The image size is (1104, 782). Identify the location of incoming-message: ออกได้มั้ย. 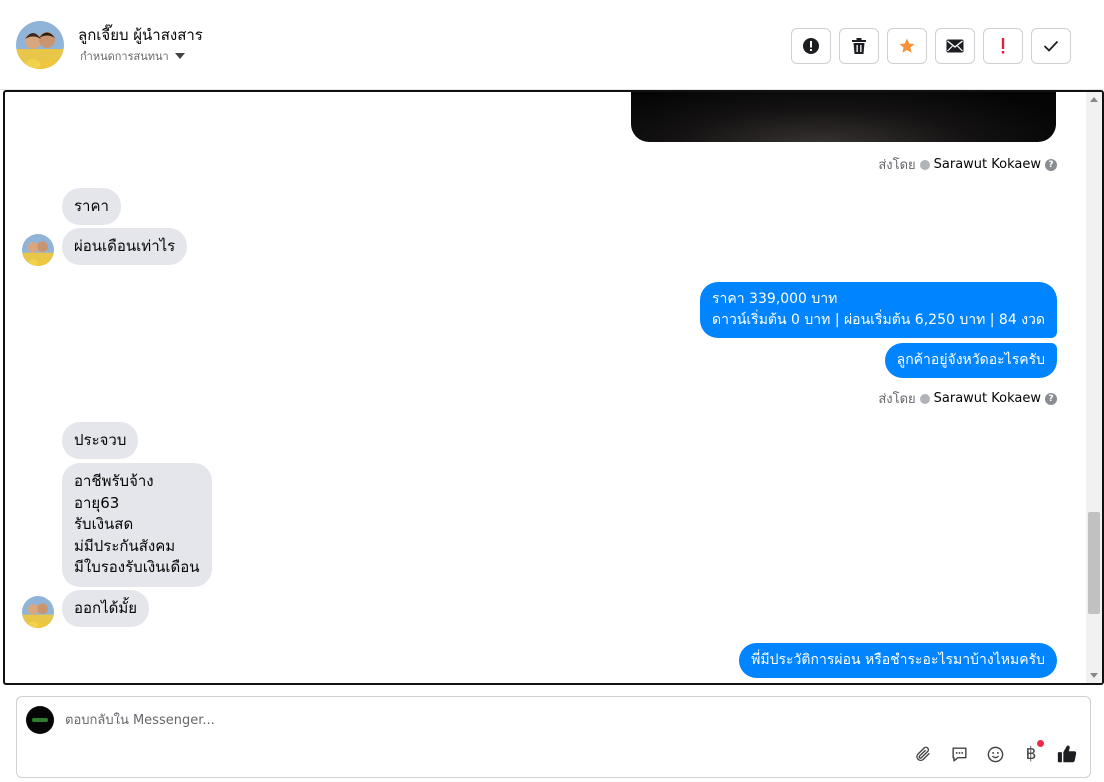
(106, 608).